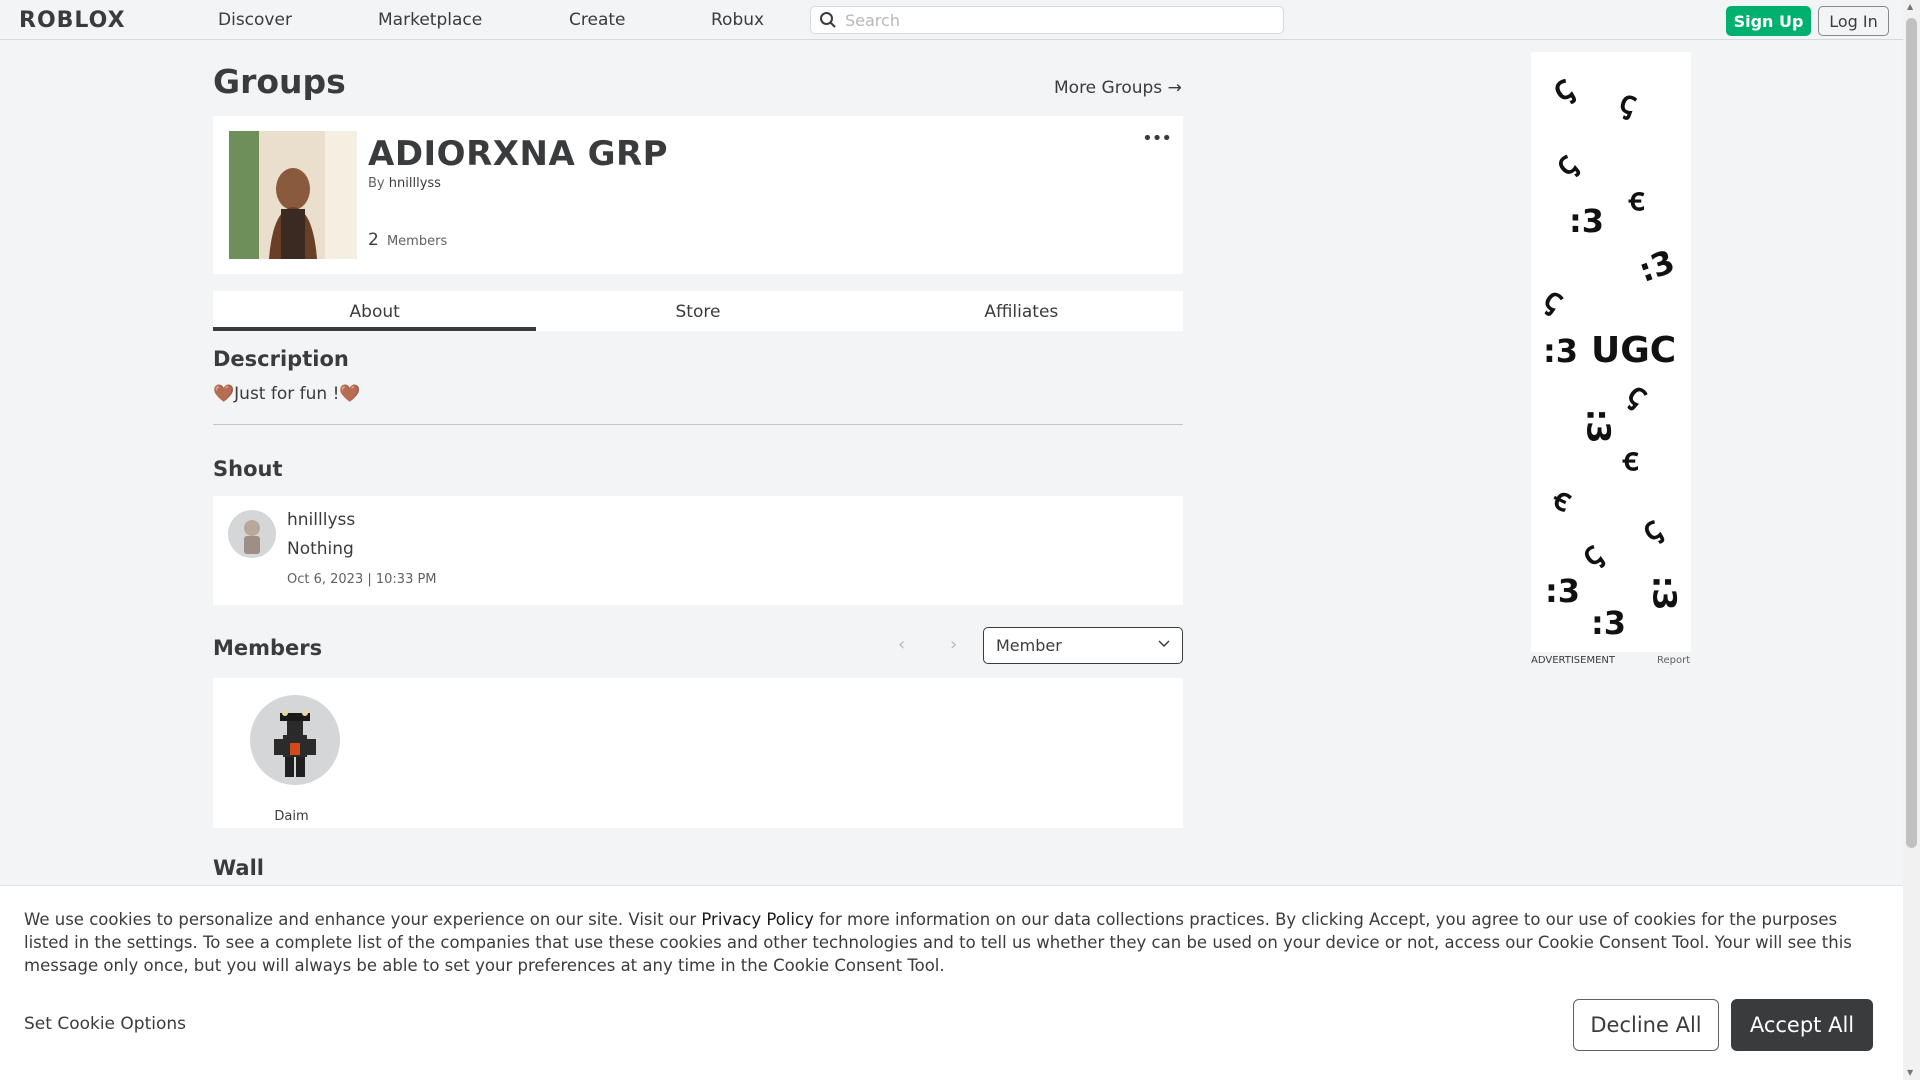 The image size is (1920, 1080). What do you see at coordinates (295, 740) in the screenshot?
I see `member-avatar` at bounding box center [295, 740].